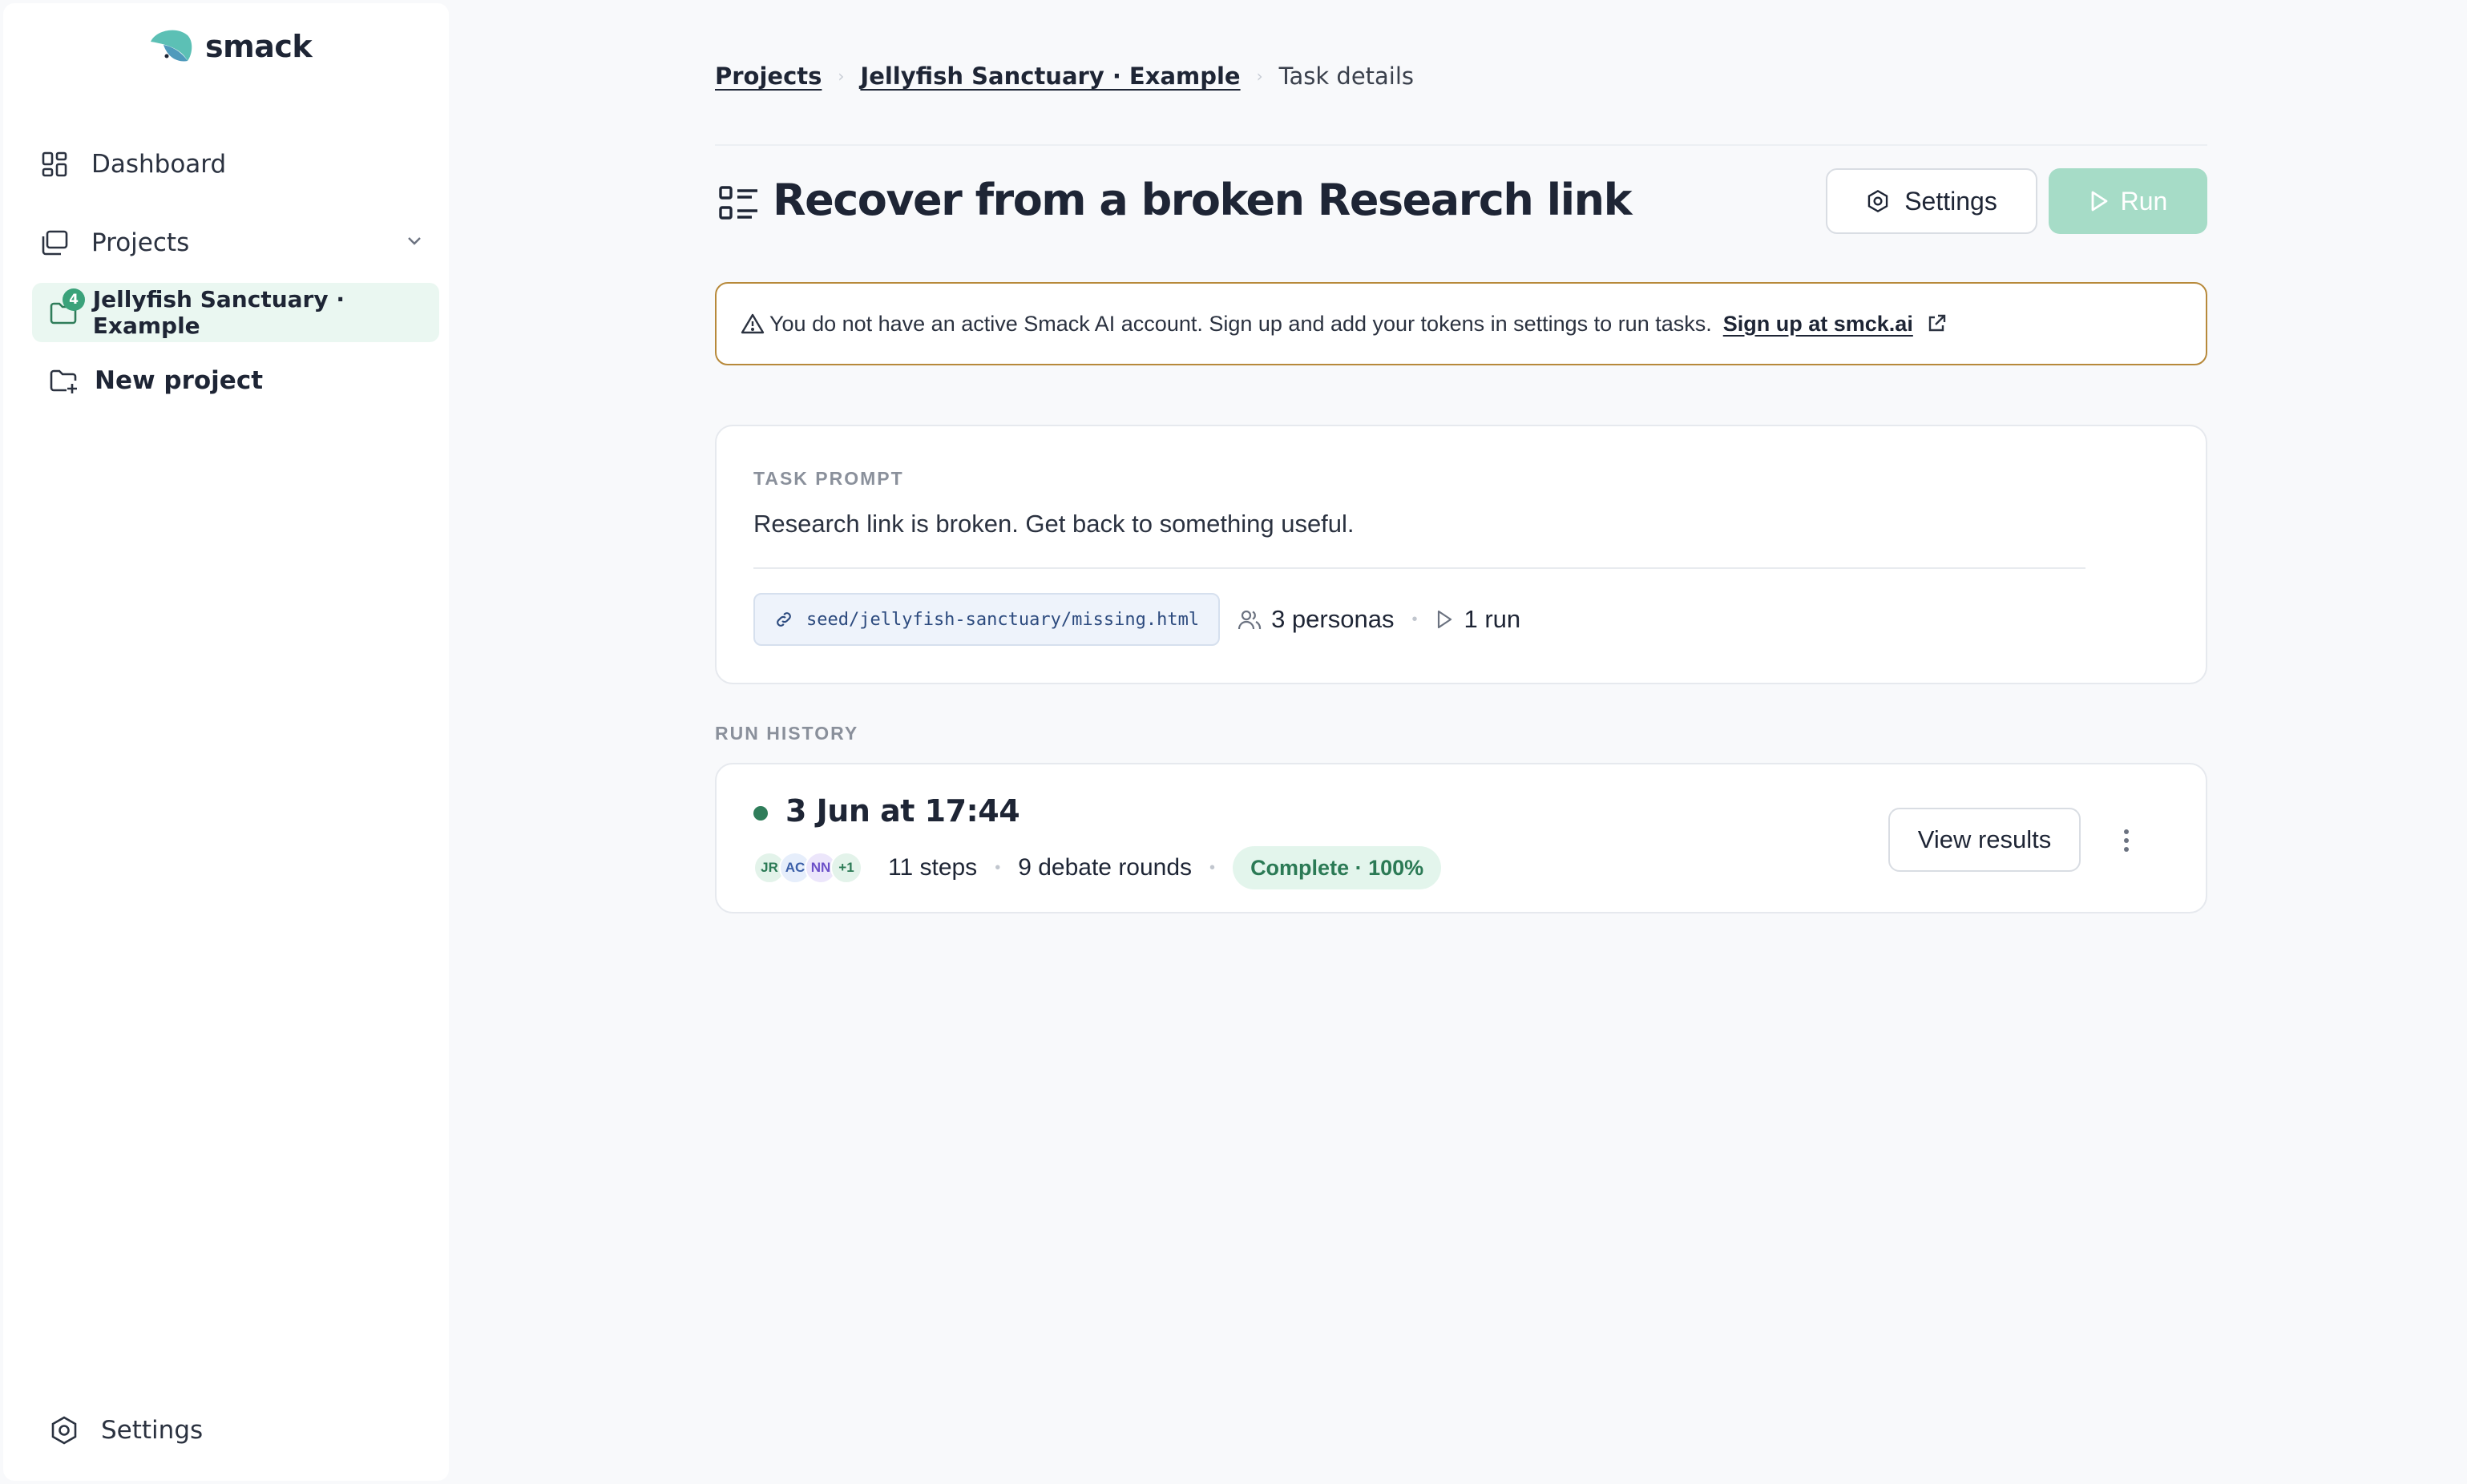 The image size is (2467, 1484). What do you see at coordinates (179, 381) in the screenshot?
I see `new-project-label: New project` at bounding box center [179, 381].